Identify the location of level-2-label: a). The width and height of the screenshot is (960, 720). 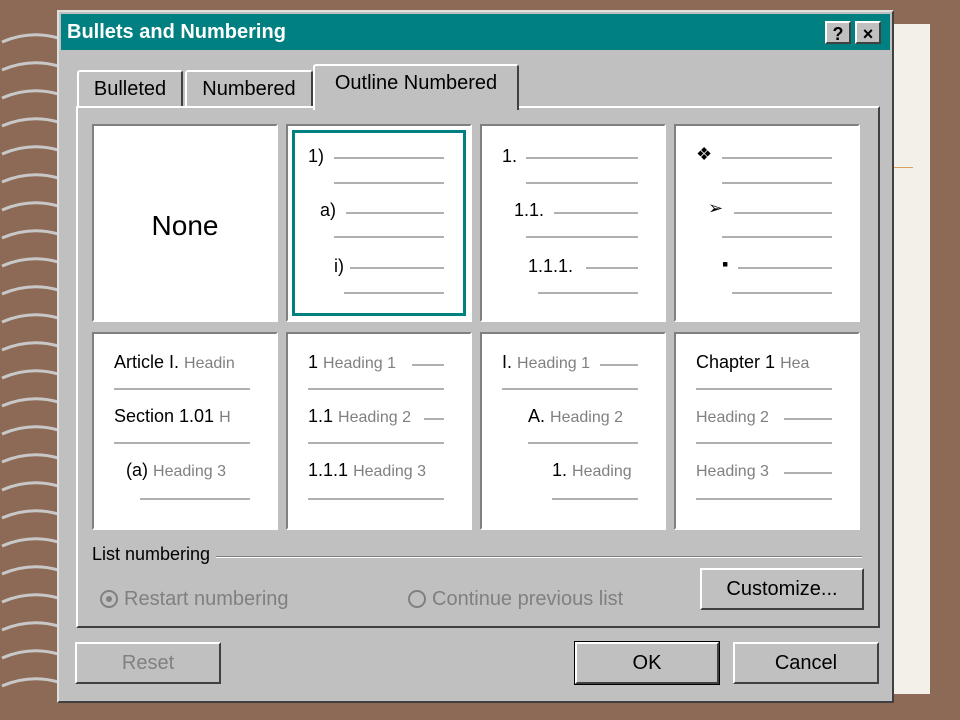
(328, 210).